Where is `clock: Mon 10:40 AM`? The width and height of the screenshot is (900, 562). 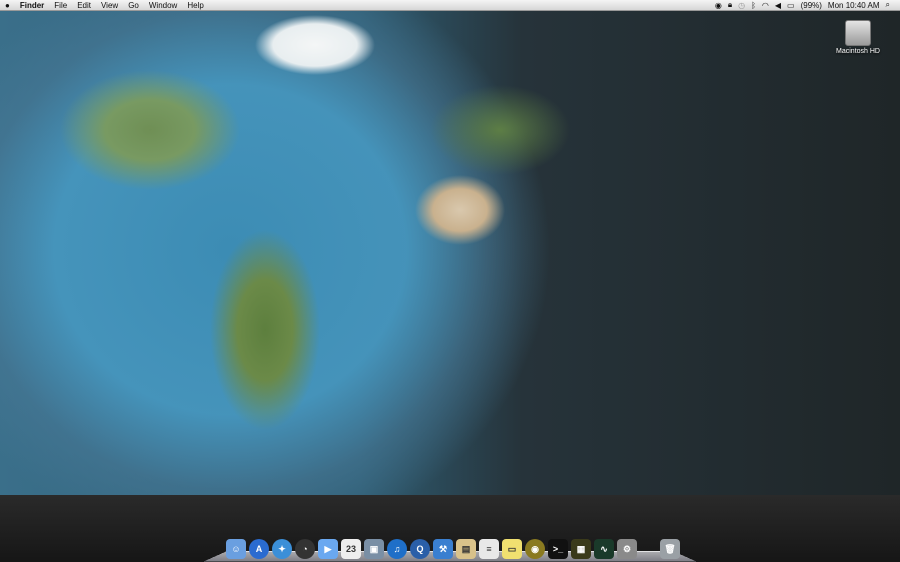 clock: Mon 10:40 AM is located at coordinates (854, 5).